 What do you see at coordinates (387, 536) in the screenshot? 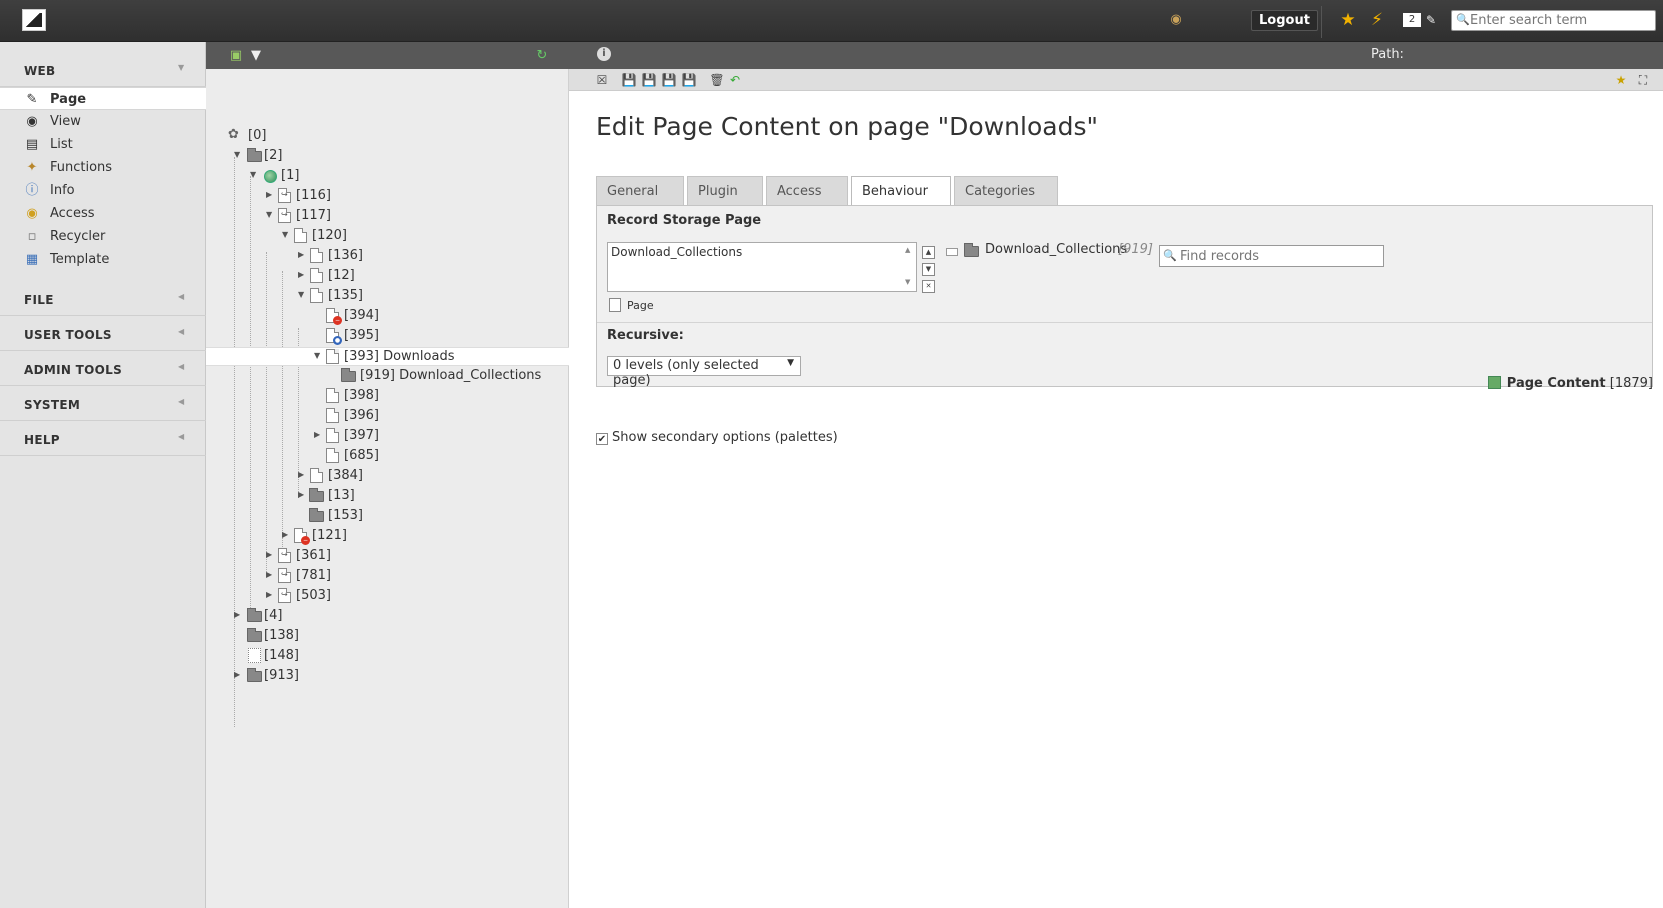
I see `tree-node: ▶ − [121]` at bounding box center [387, 536].